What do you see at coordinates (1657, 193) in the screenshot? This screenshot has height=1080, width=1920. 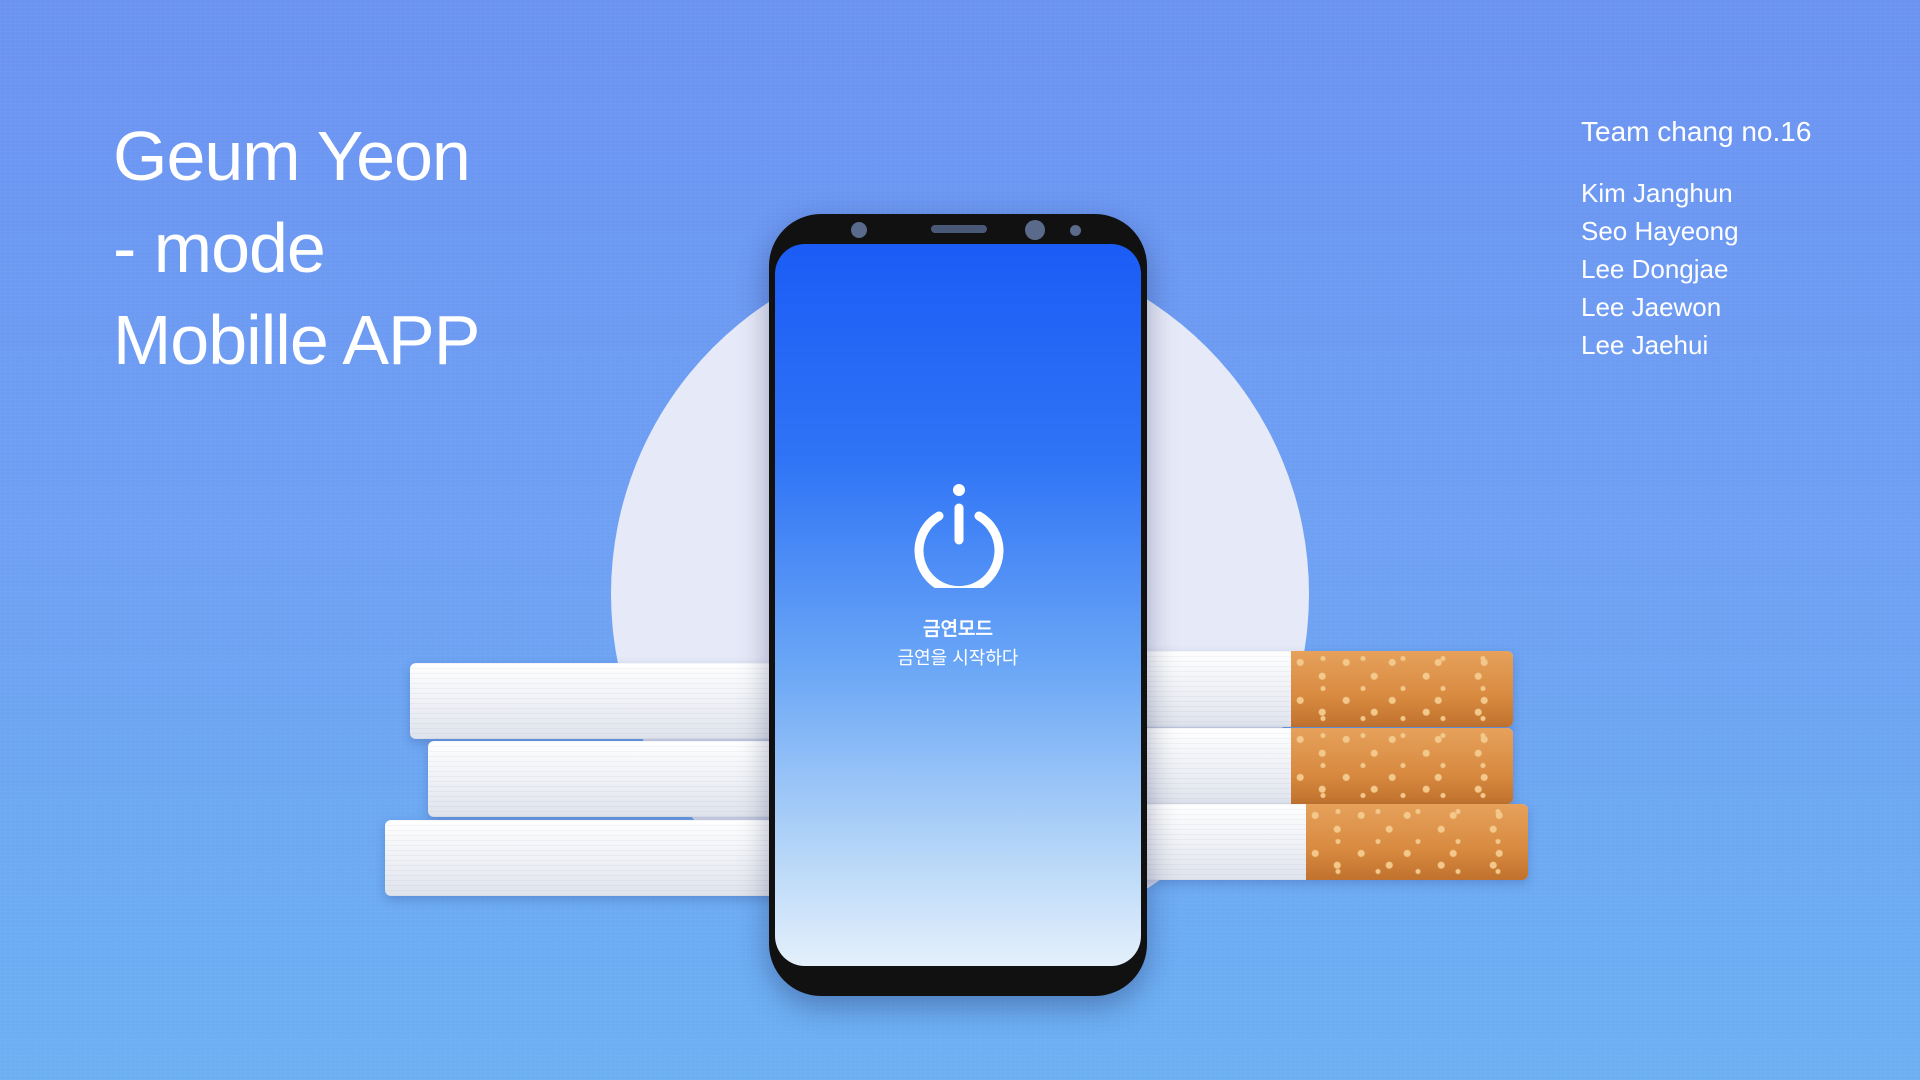 I see `team-member: Kim Janghun` at bounding box center [1657, 193].